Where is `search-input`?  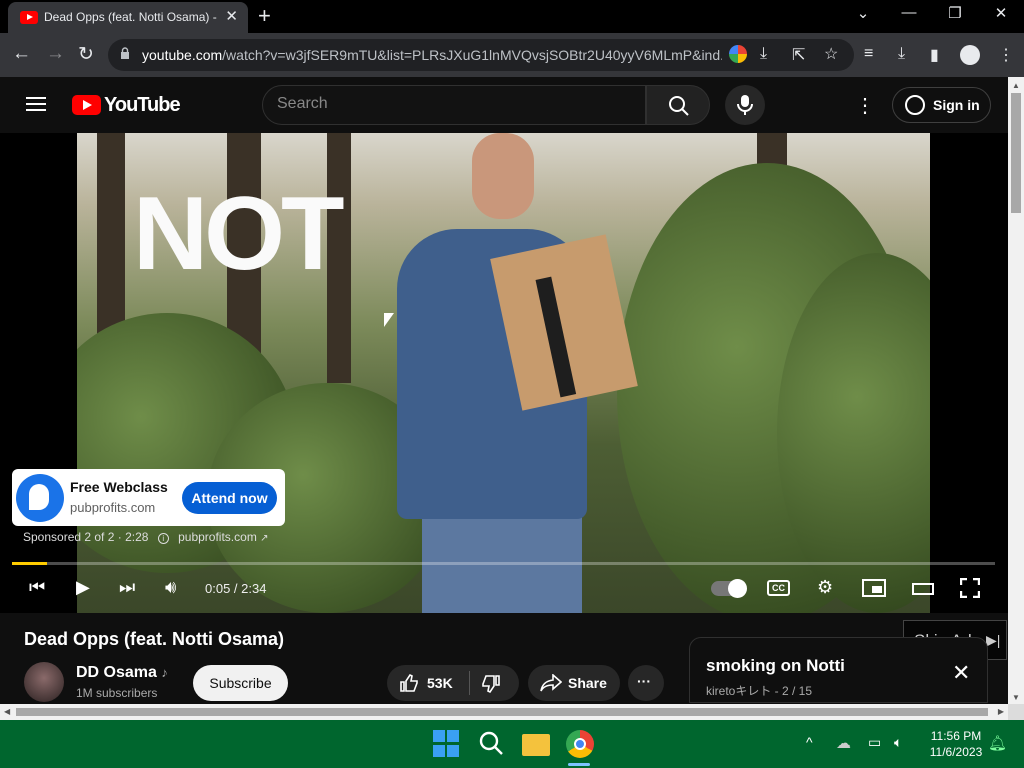
search-input is located at coordinates (447, 104).